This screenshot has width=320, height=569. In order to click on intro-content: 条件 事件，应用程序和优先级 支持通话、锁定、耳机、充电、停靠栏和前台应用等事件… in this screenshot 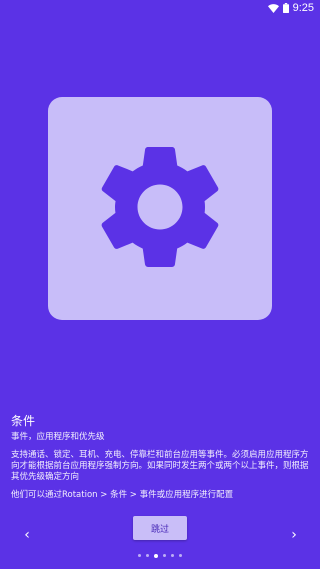, I will do `click(161, 457)`.